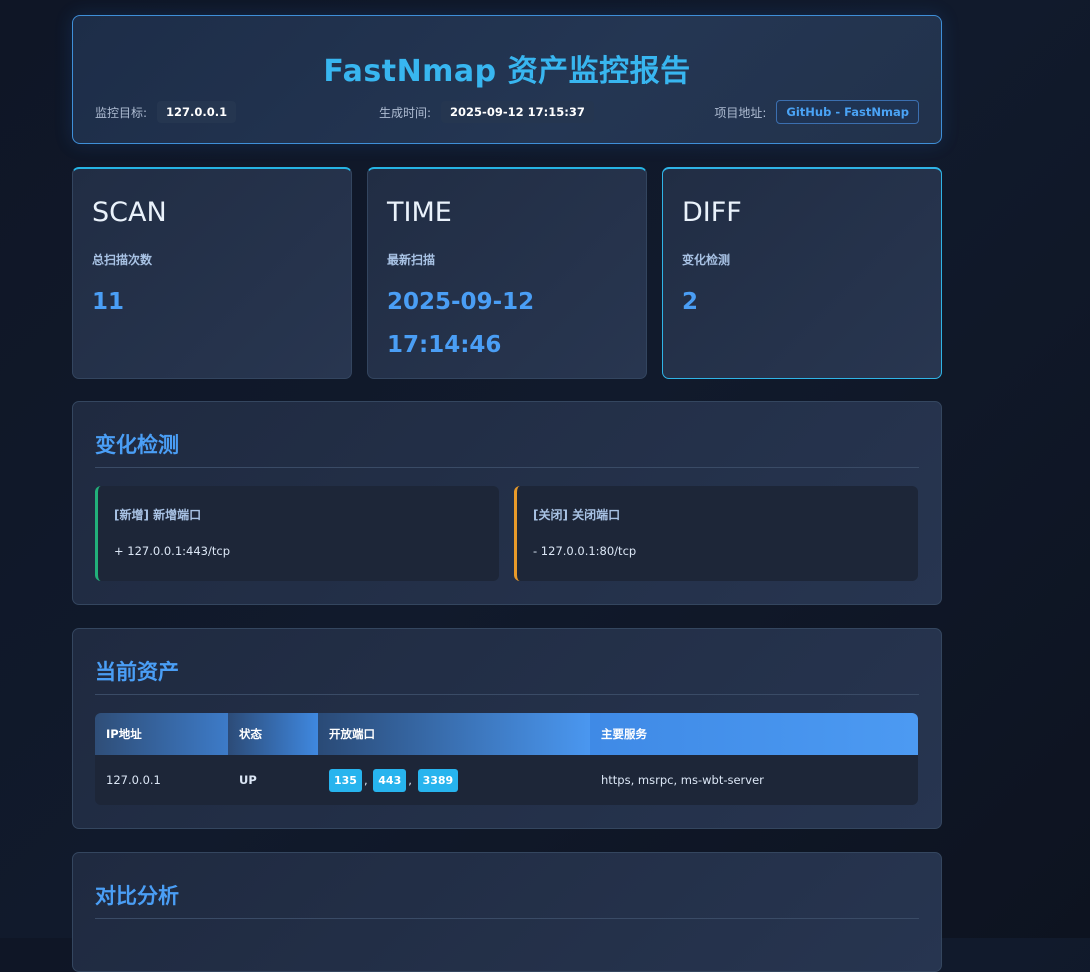  What do you see at coordinates (754, 780) in the screenshot?
I see `cell-services: https, msrpc, ms-wbt-server` at bounding box center [754, 780].